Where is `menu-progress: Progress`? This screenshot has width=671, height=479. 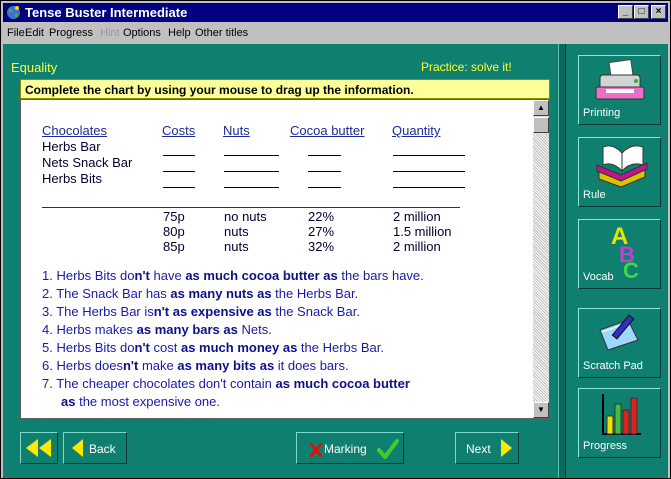 menu-progress: Progress is located at coordinates (71, 33).